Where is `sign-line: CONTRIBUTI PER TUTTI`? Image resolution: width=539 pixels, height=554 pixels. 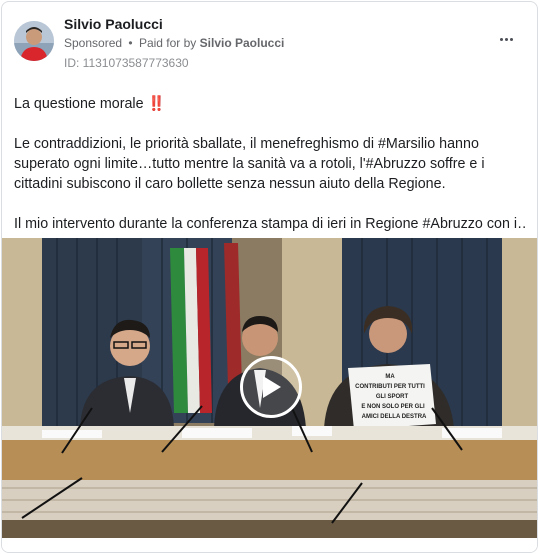 sign-line: CONTRIBUTI PER TUTTI is located at coordinates (390, 387).